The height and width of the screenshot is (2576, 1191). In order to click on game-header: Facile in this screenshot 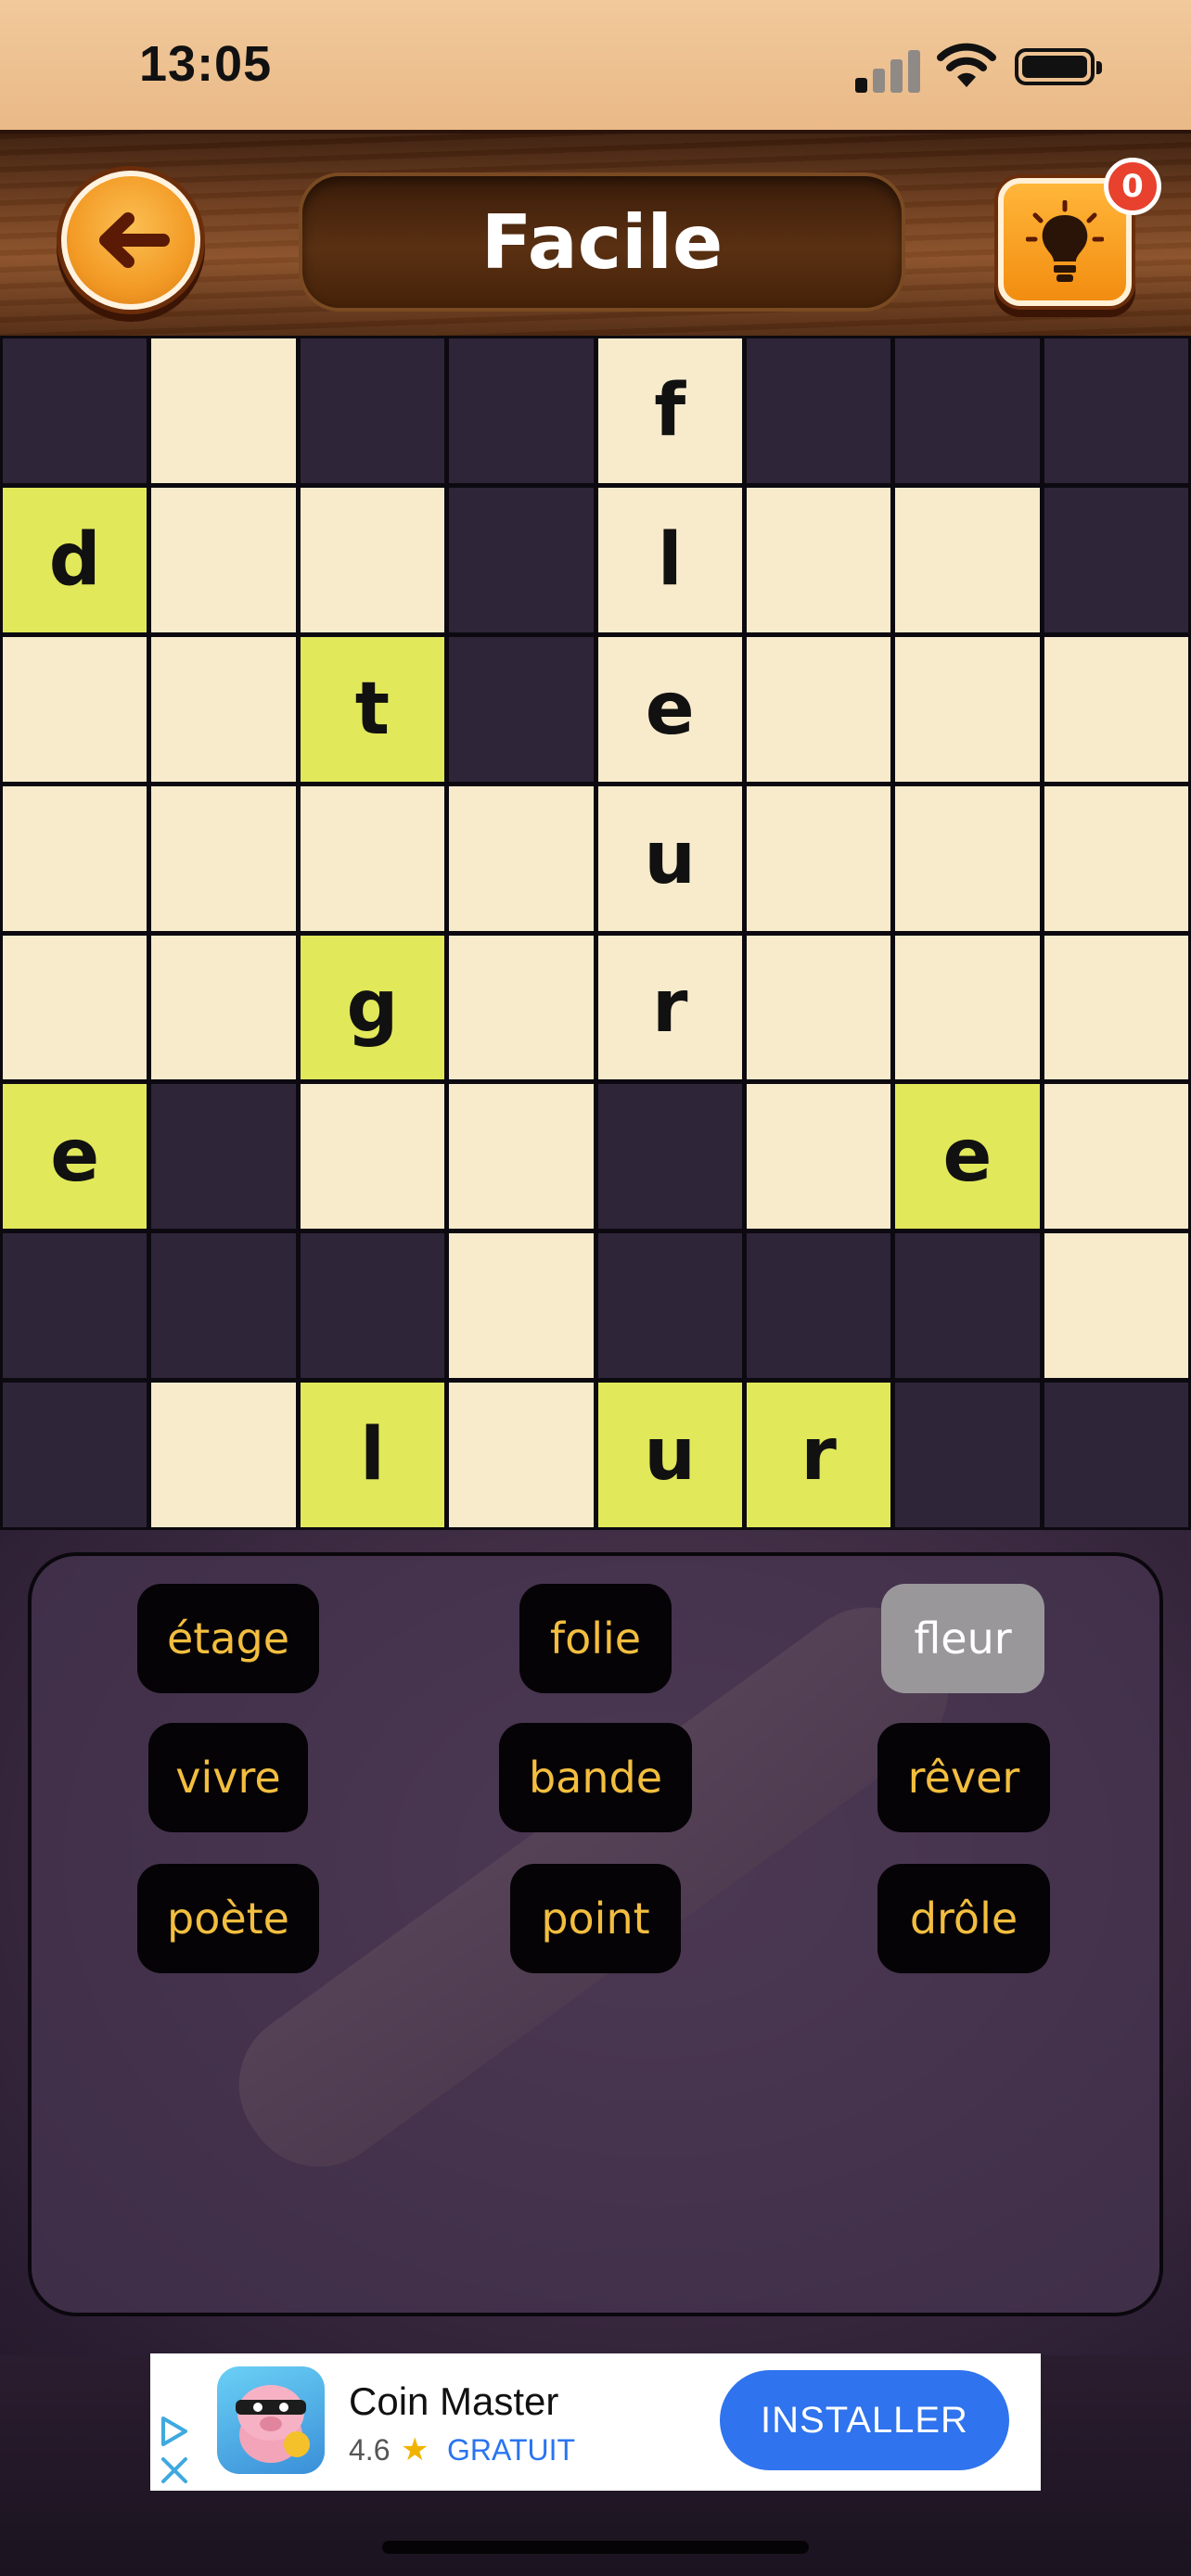, I will do `click(595, 234)`.